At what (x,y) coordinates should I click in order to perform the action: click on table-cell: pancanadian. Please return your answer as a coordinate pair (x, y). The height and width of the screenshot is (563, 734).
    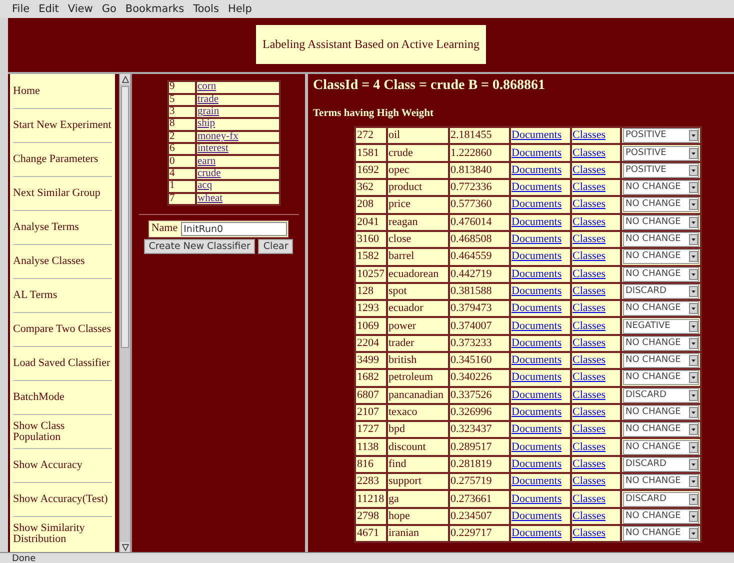
    Looking at the image, I should click on (418, 395).